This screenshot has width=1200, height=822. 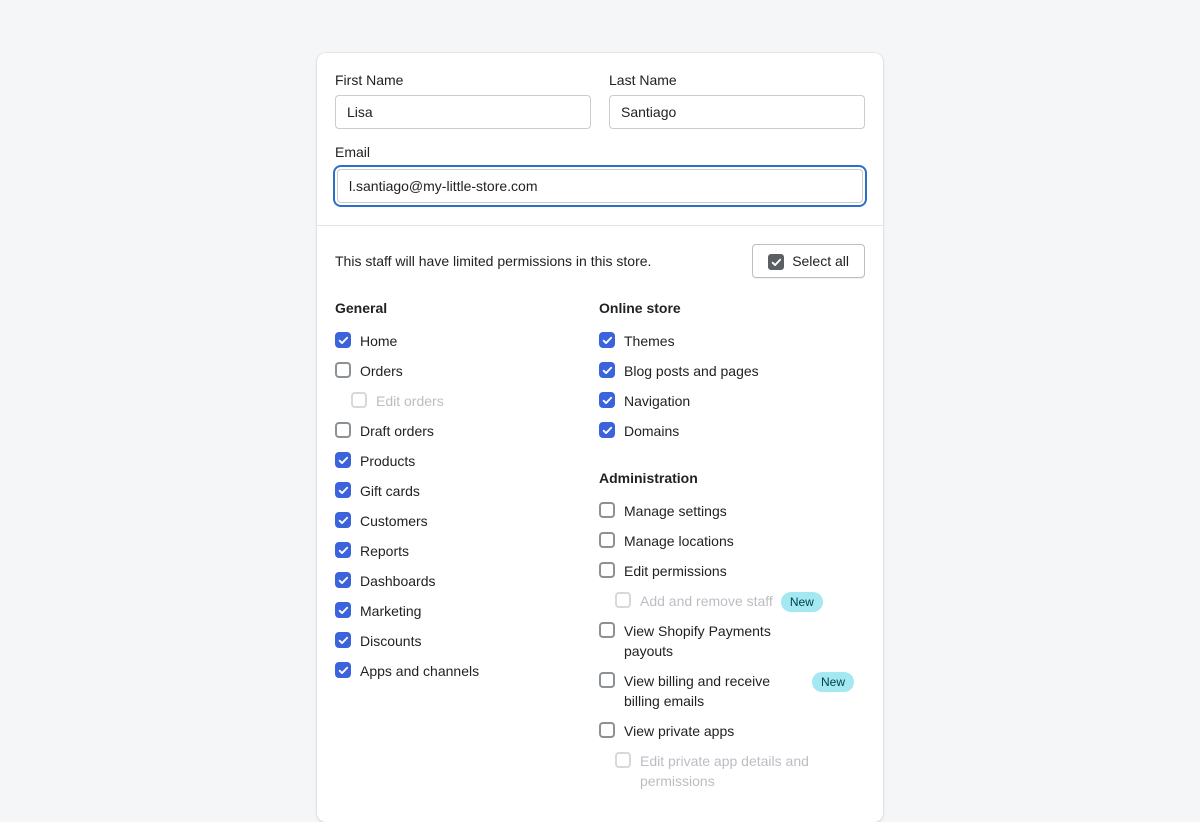 I want to click on permission-item-view-private-apps: View private apps, so click(x=731, y=731).